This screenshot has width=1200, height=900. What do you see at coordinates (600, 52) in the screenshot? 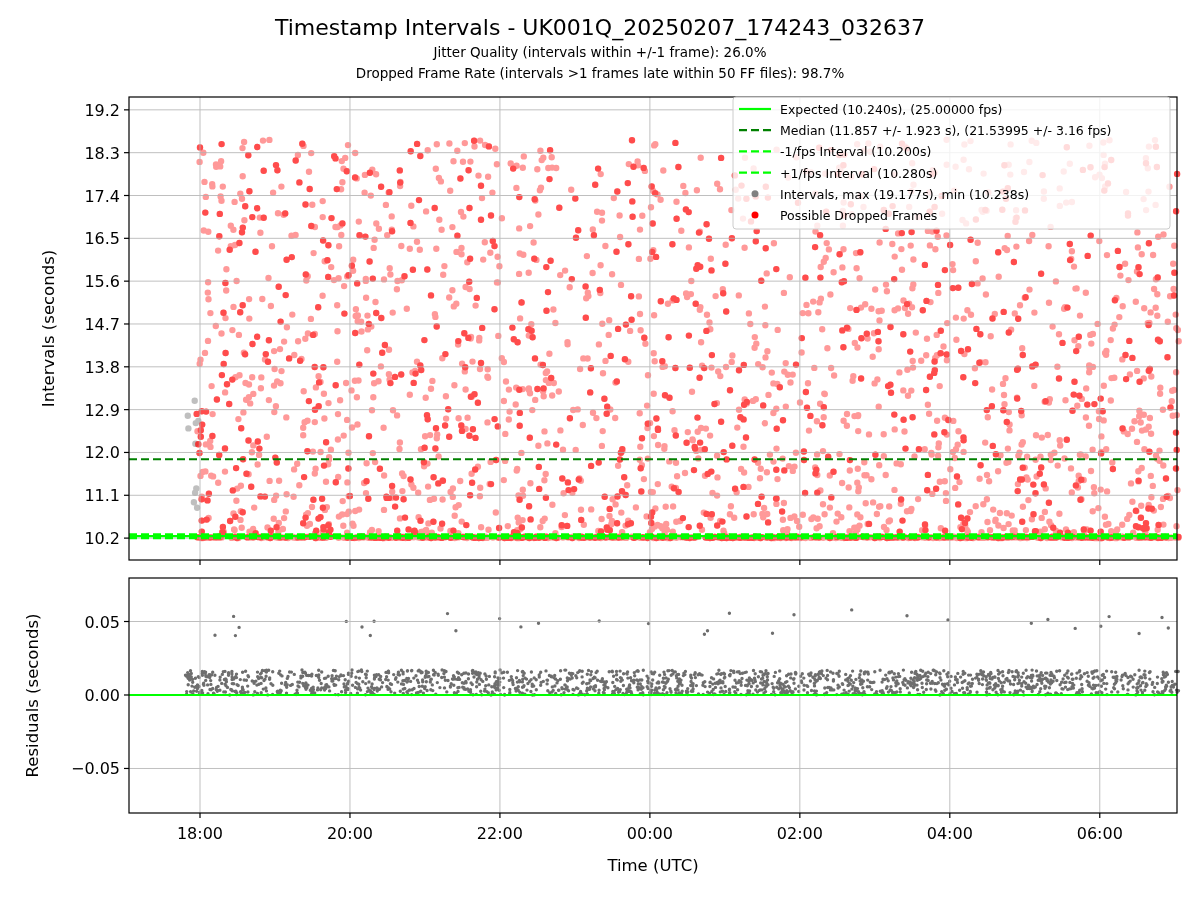
I see `chart-subtitle: Jitter Quality (intervals within +/-1 frame): 26.0%` at bounding box center [600, 52].